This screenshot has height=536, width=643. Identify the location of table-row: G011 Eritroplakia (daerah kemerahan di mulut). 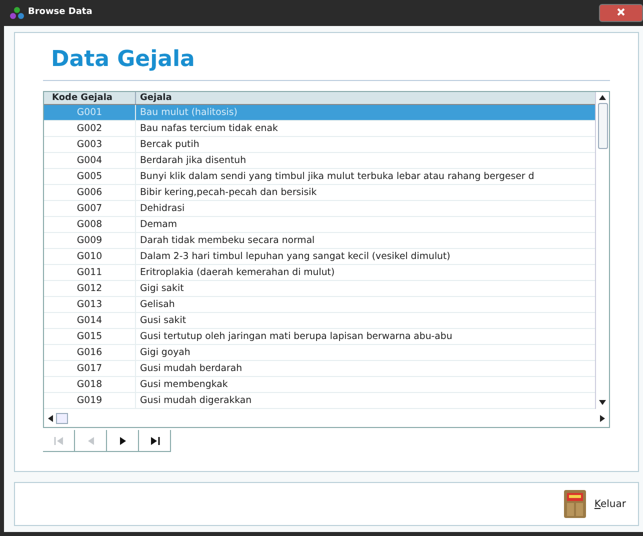
(319, 273).